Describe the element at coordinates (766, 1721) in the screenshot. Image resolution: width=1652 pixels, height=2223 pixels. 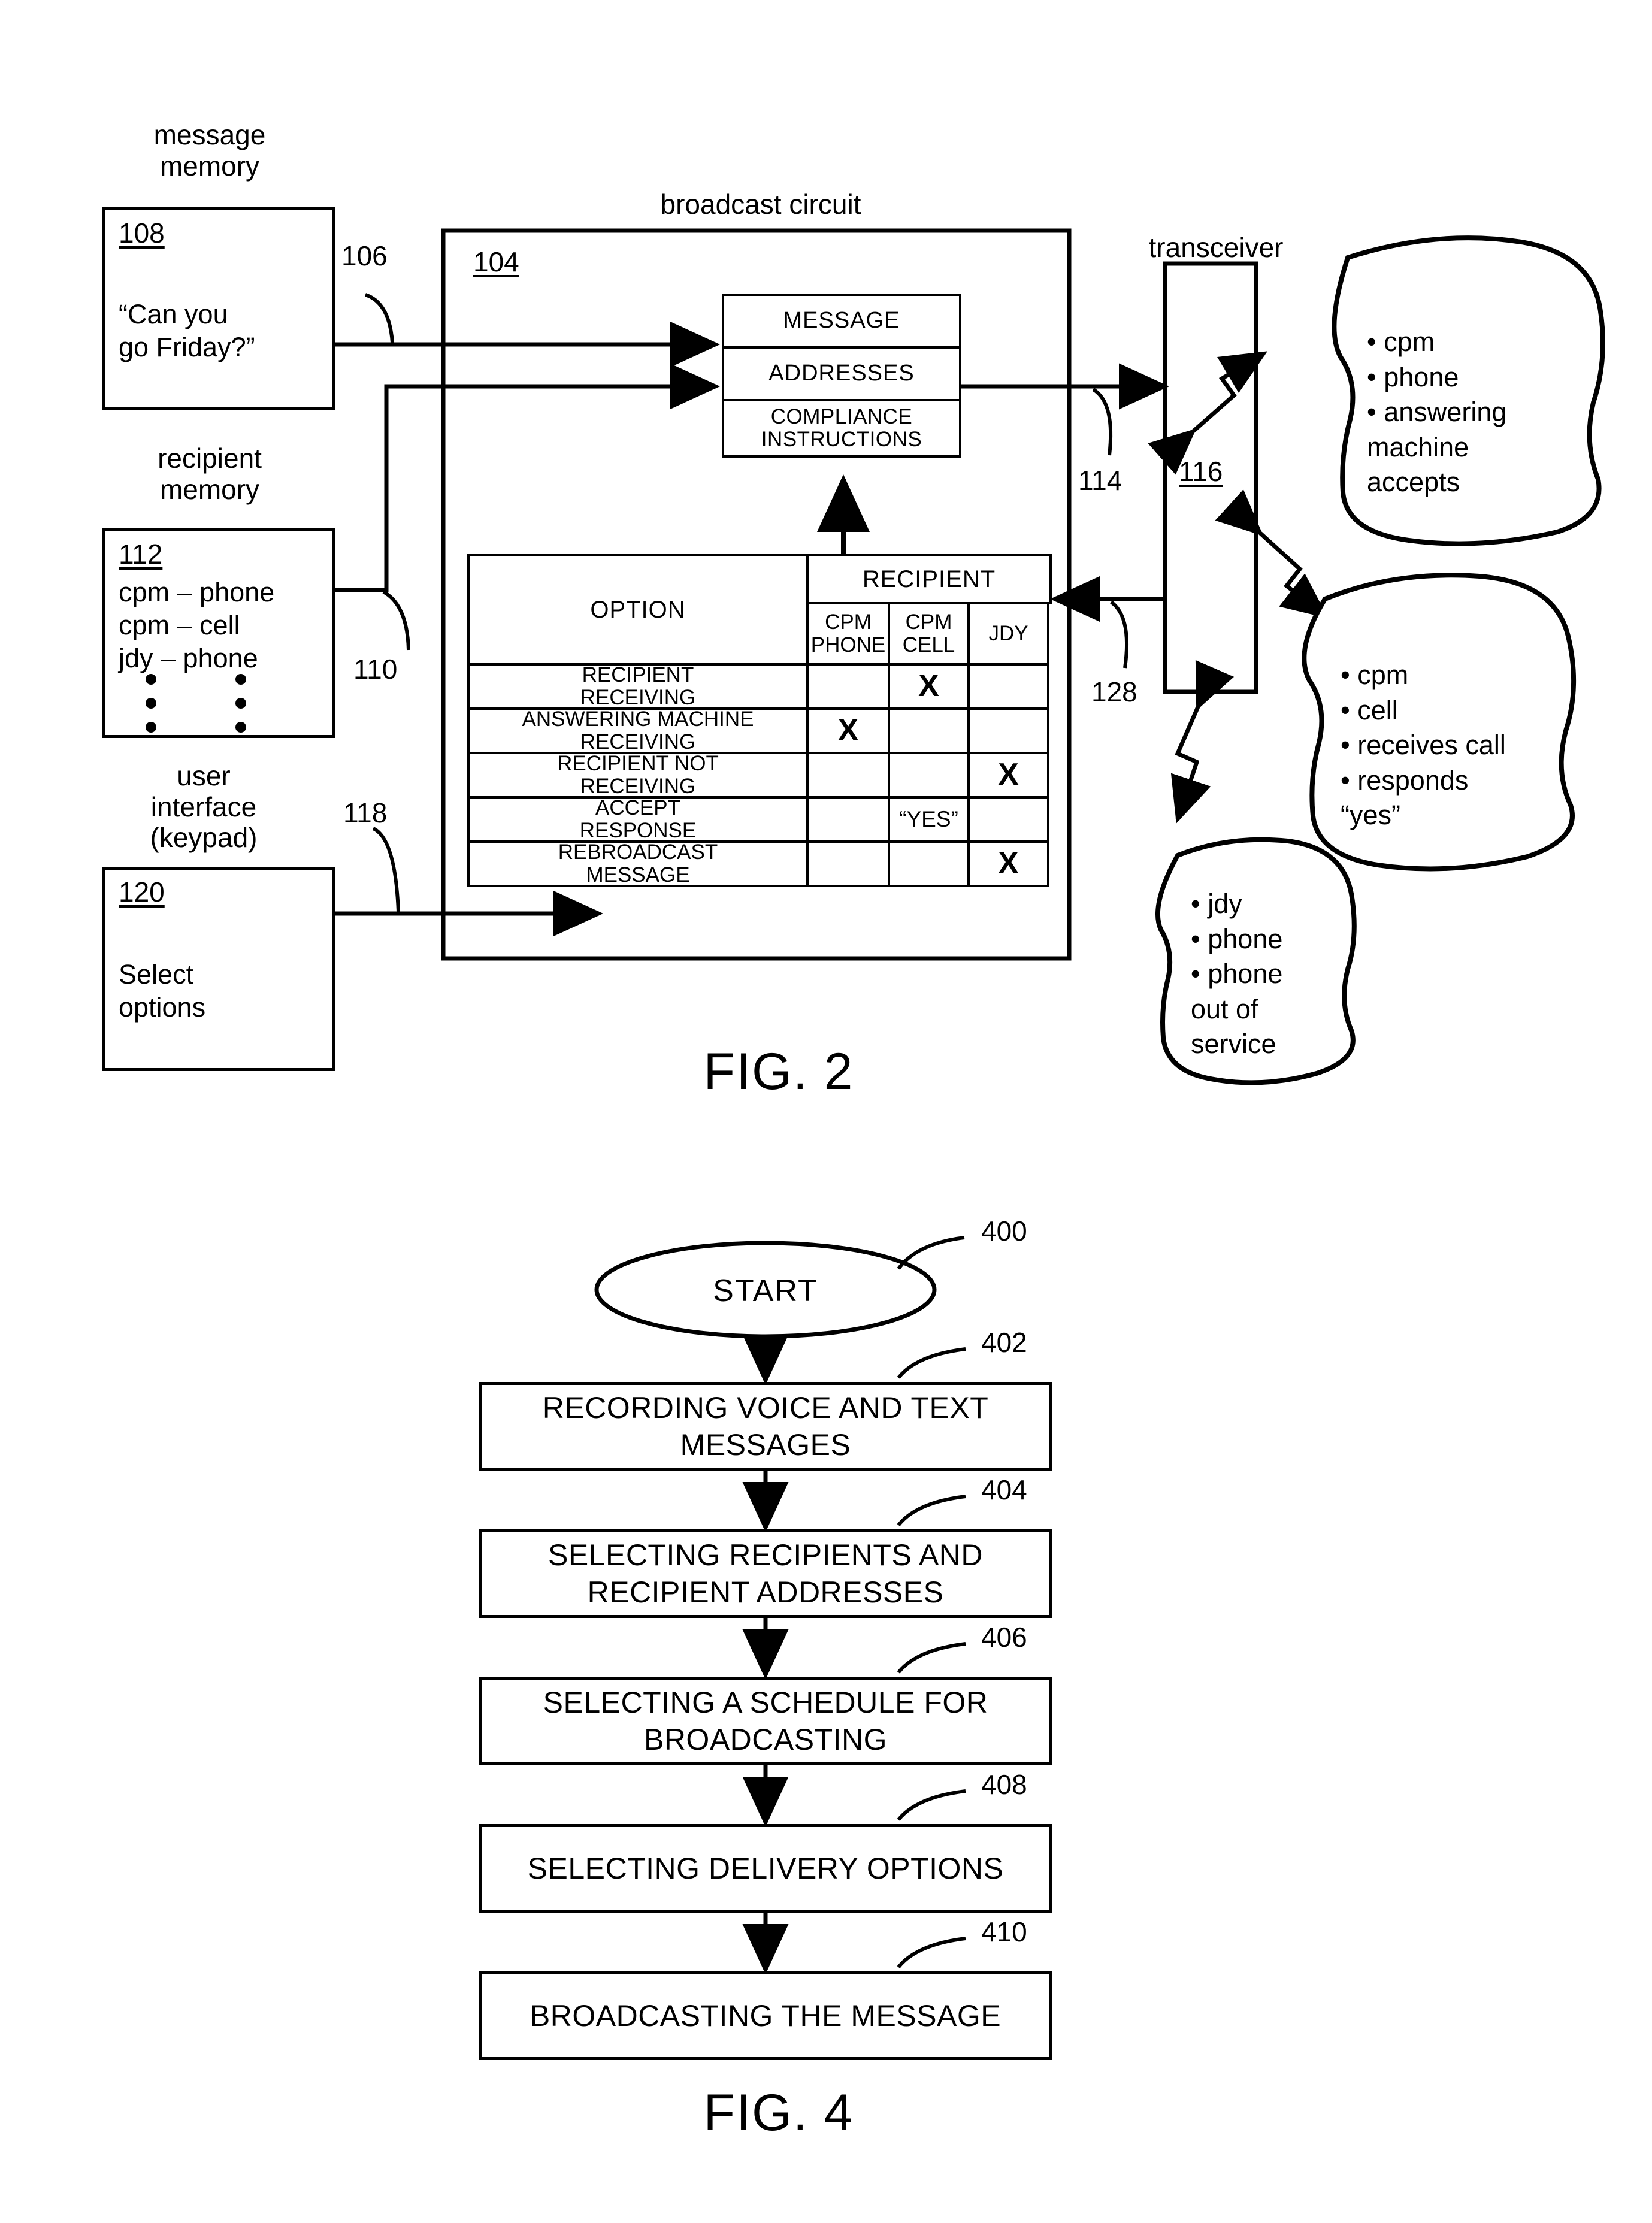
I see `flow-step-406: SELECTING A SCHEDULE FOR BROADCASTING` at that location.